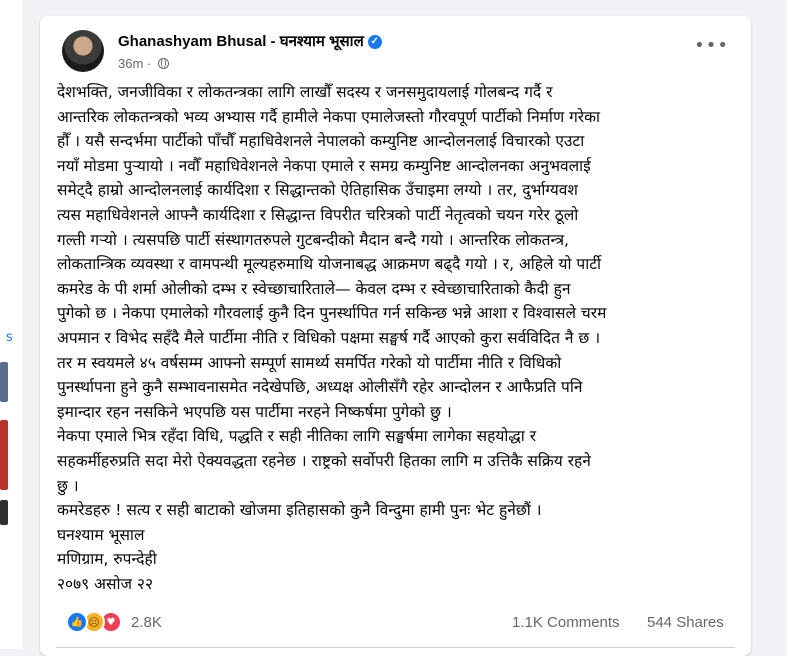 This screenshot has width=787, height=656. Describe the element at coordinates (143, 63) in the screenshot. I see `post-meta: 36m ·` at that location.